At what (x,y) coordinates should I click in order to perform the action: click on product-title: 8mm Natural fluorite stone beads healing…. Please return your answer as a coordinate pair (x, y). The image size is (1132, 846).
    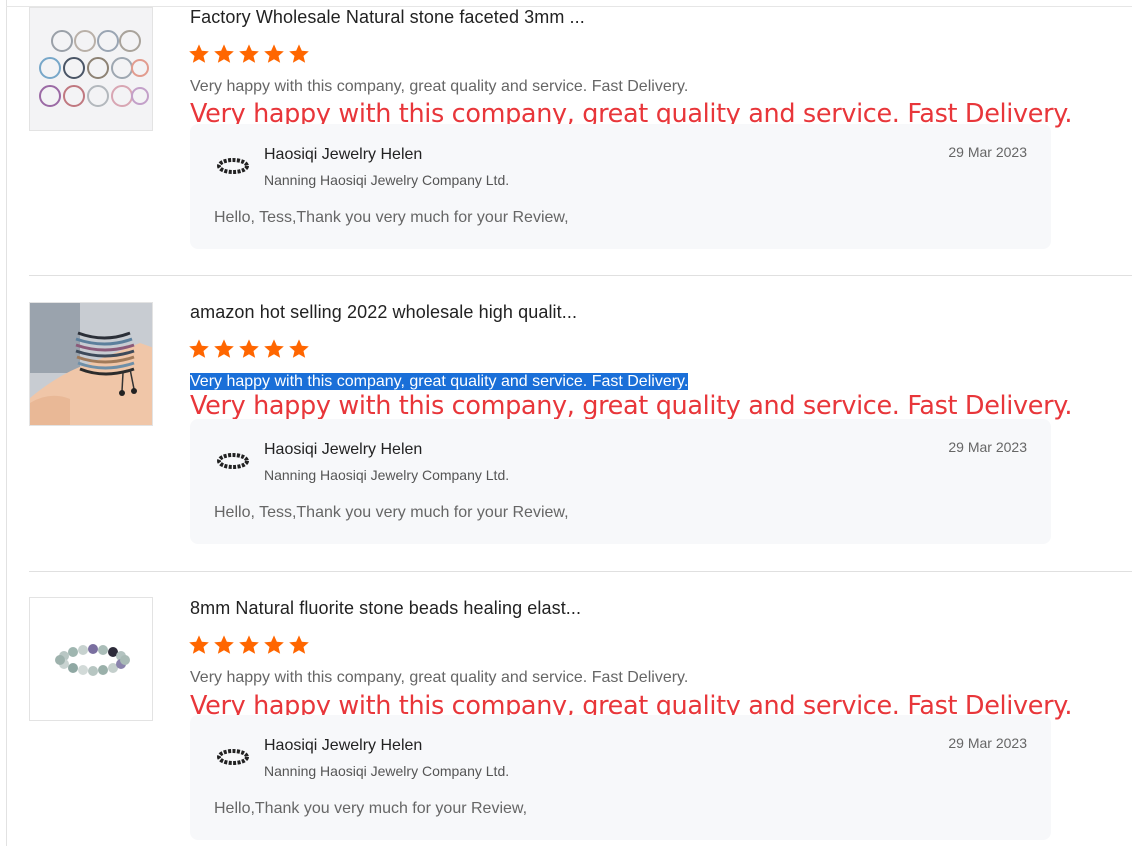
    Looking at the image, I should click on (385, 608).